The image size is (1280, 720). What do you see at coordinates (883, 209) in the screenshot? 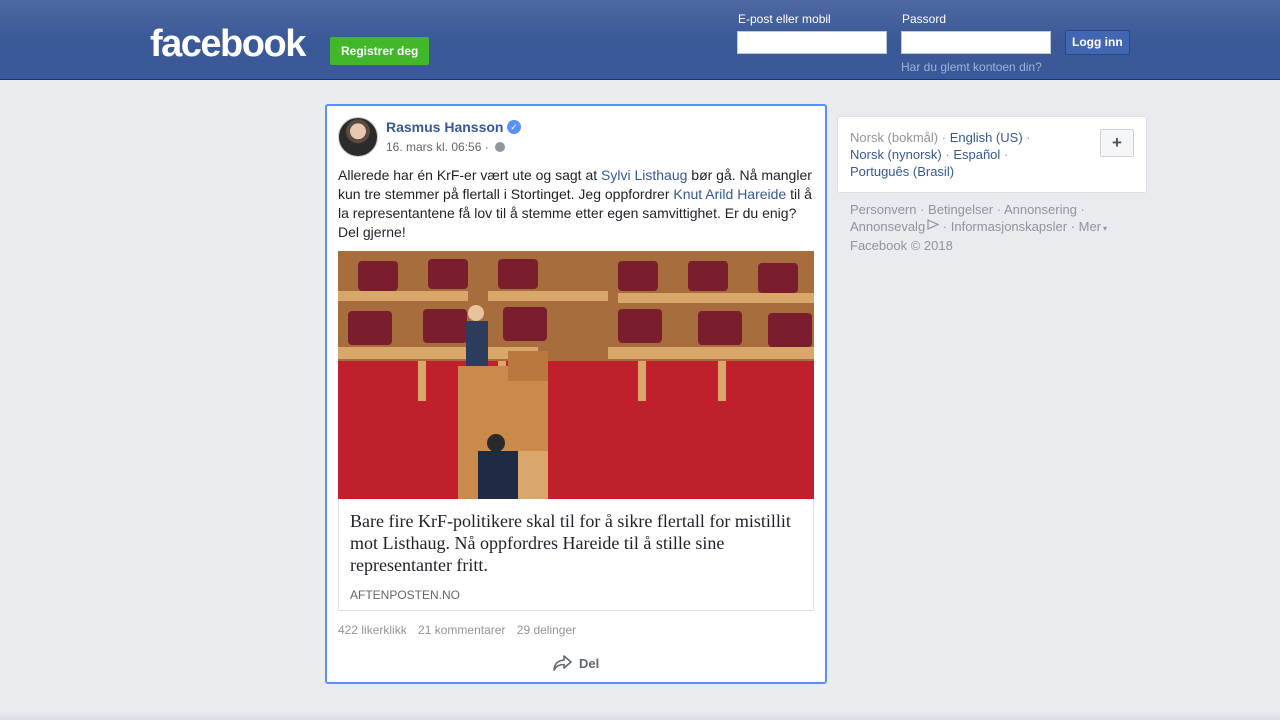
I see `footer-link-privacy: Personvern` at bounding box center [883, 209].